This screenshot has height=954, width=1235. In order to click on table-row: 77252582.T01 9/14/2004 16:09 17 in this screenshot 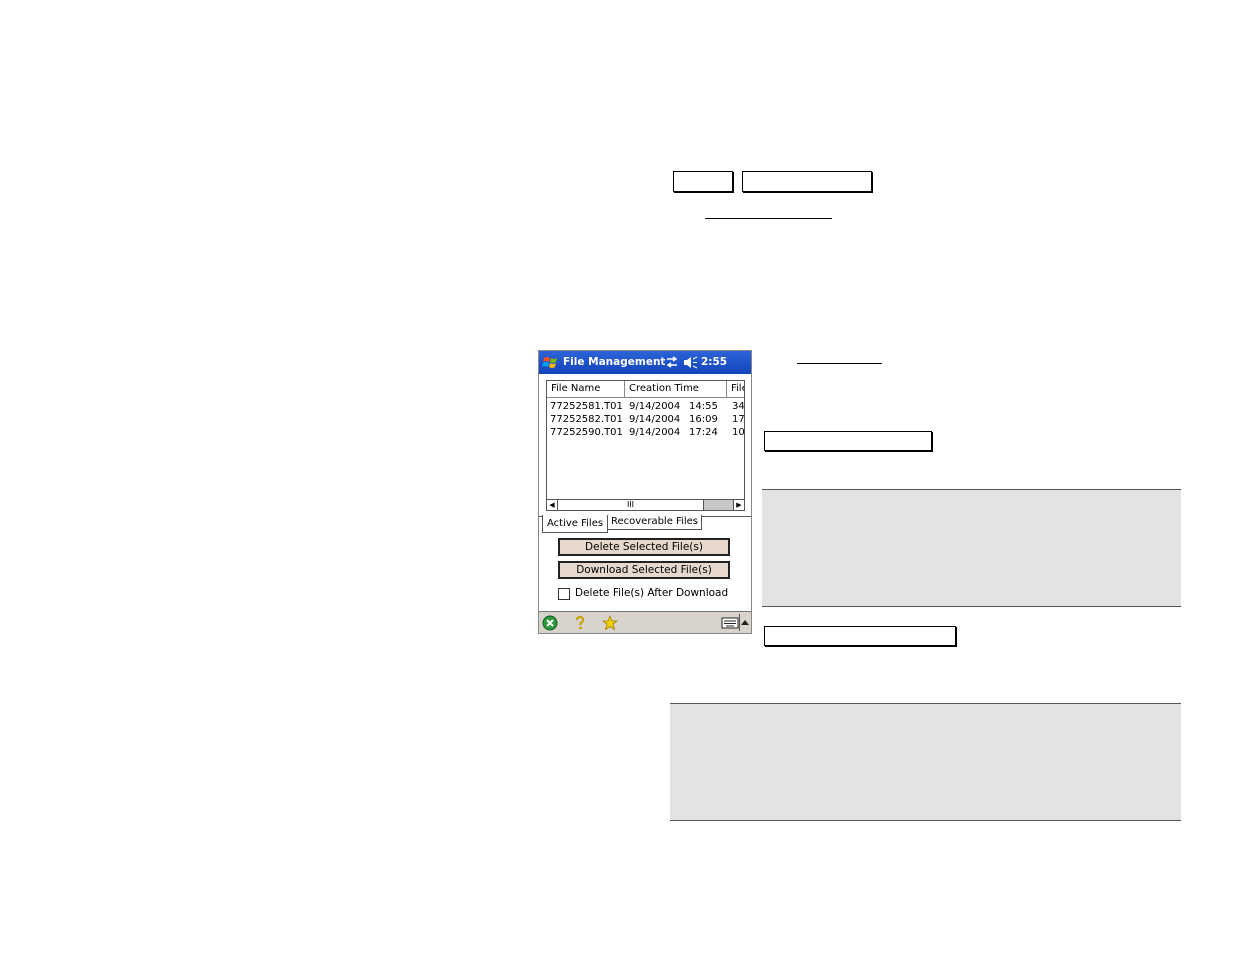, I will do `click(646, 419)`.